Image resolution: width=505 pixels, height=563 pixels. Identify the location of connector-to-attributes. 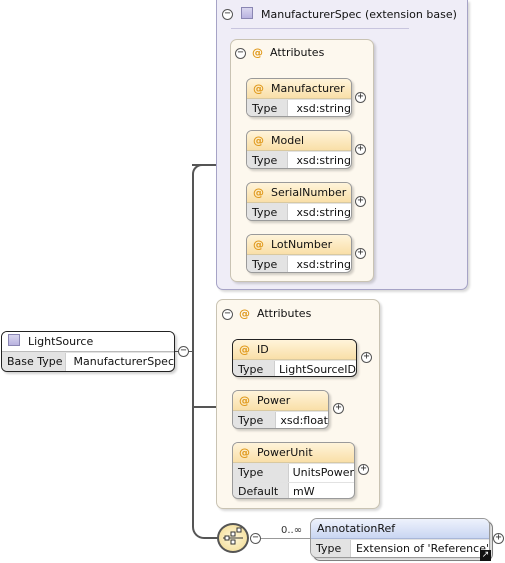
(204, 407).